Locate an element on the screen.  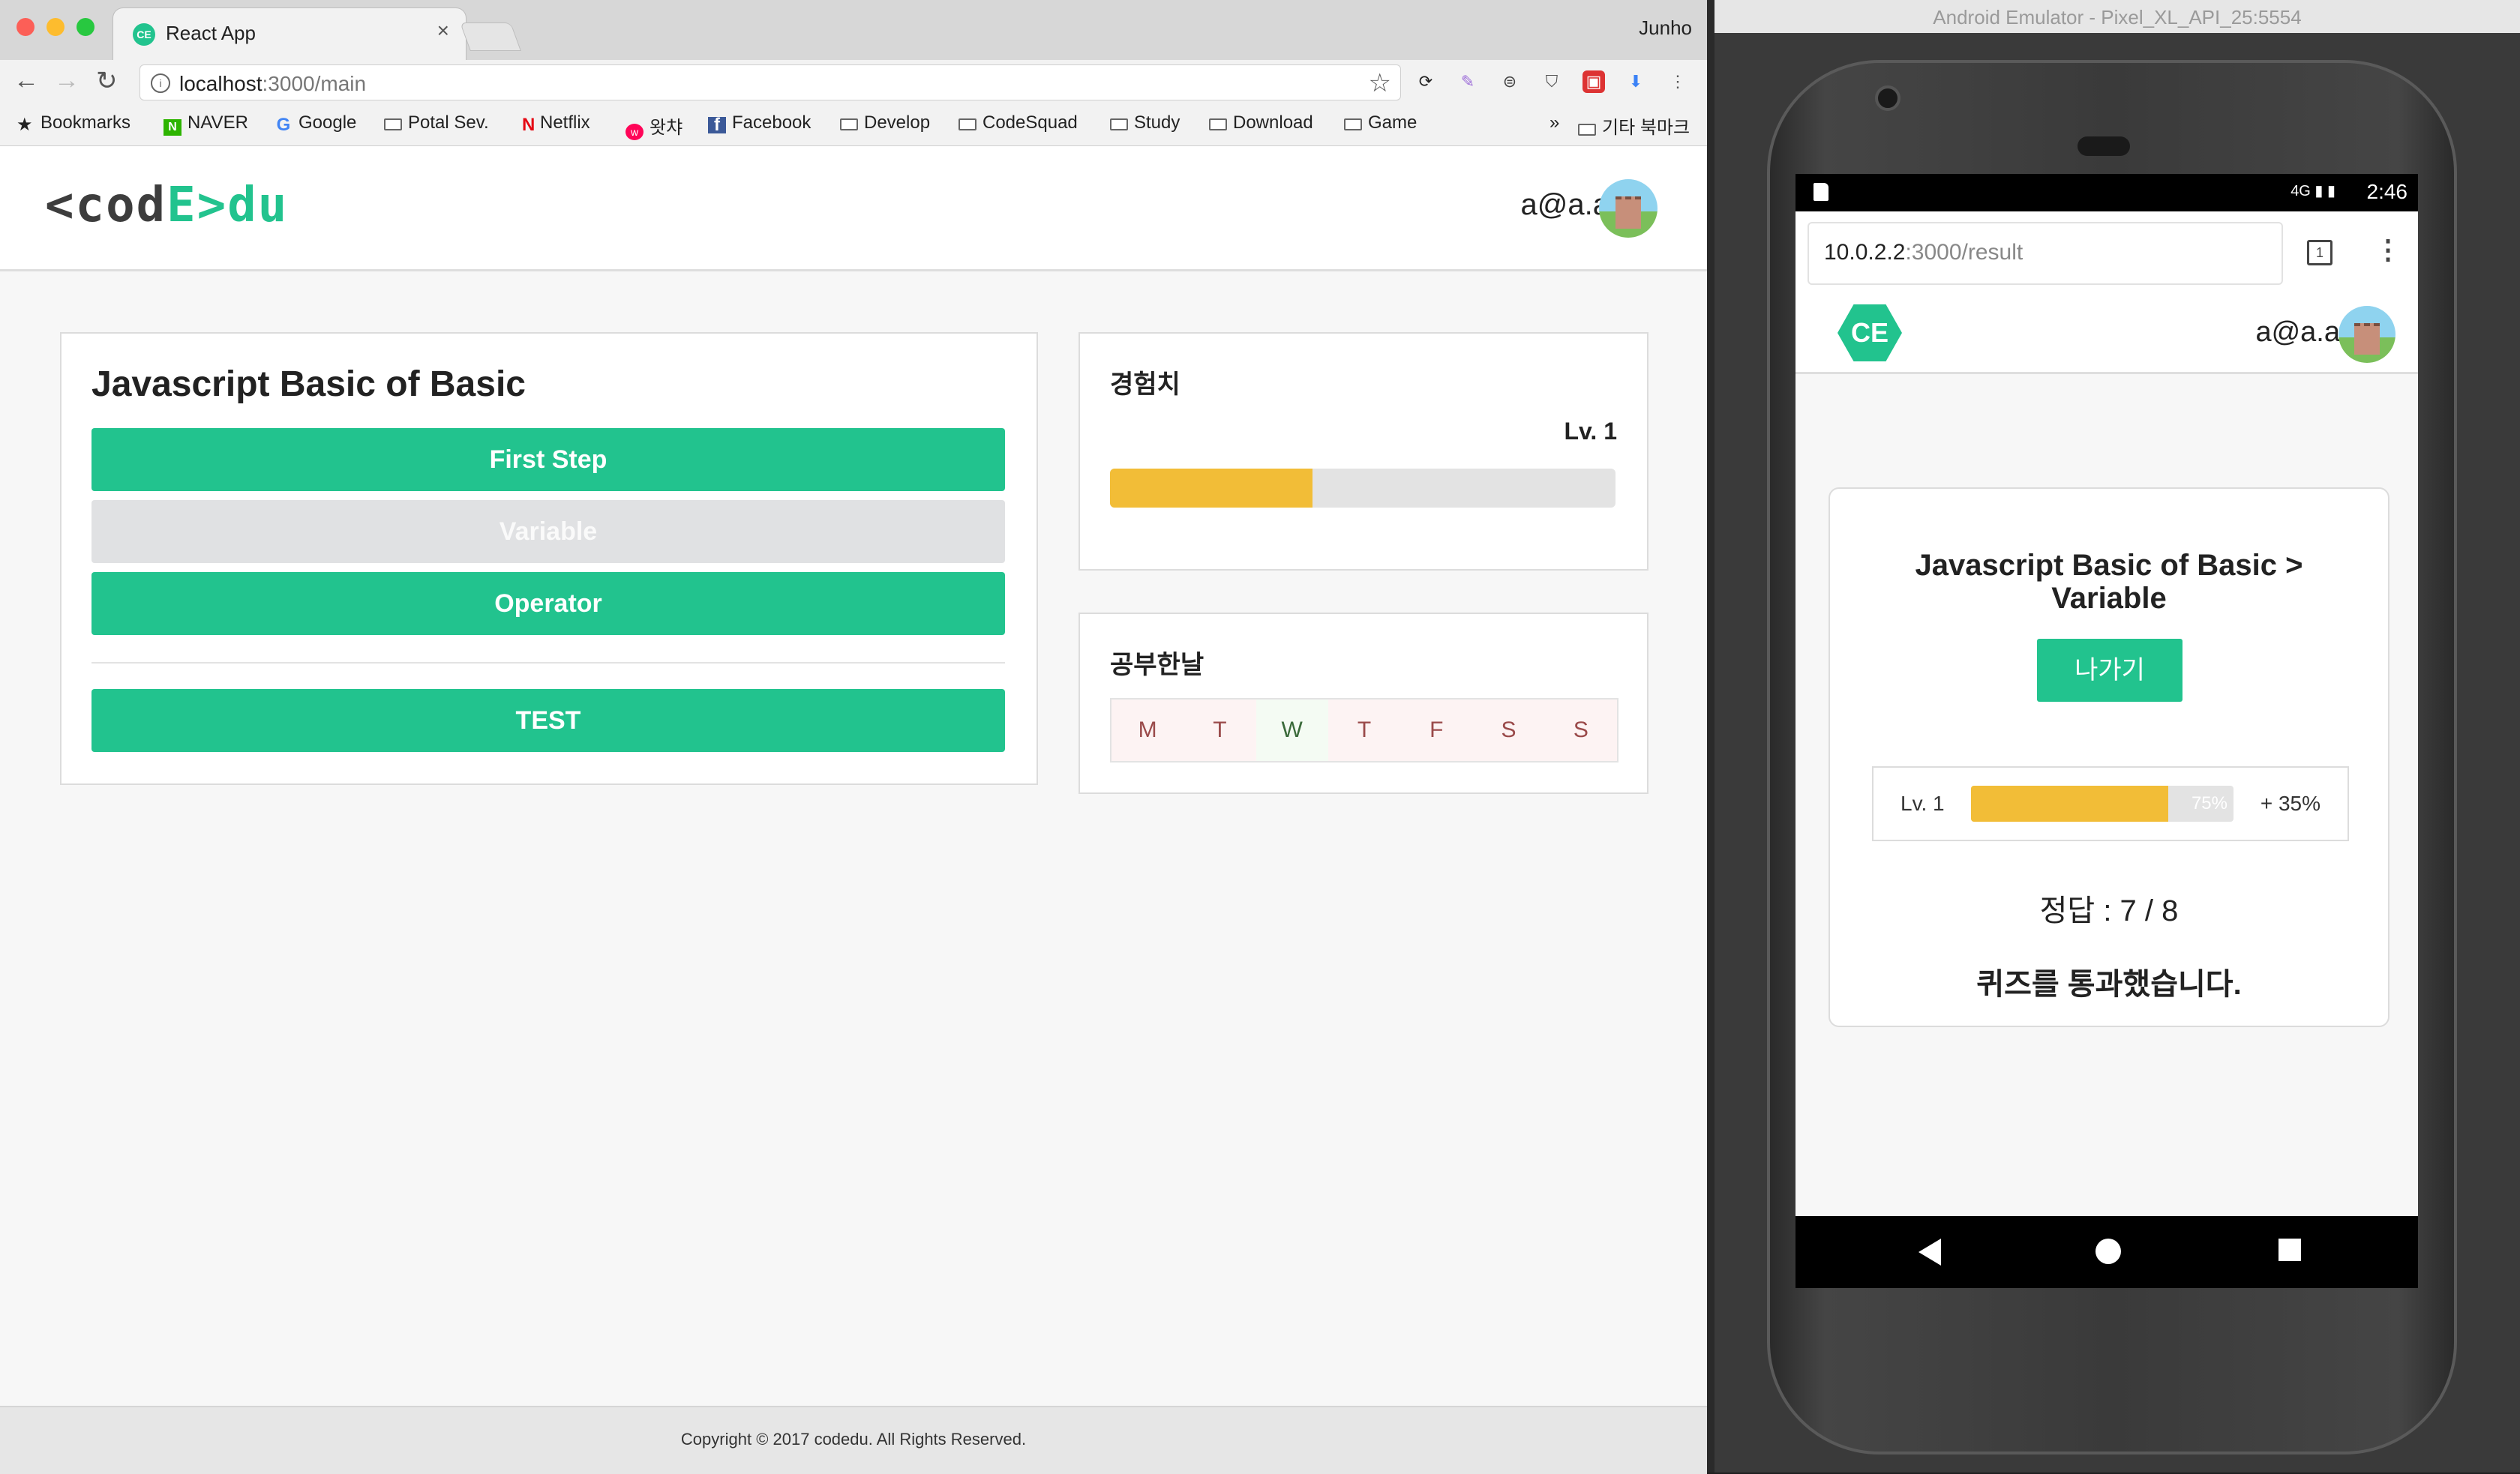
bookmark-netflix: N Netflix is located at coordinates (556, 123).